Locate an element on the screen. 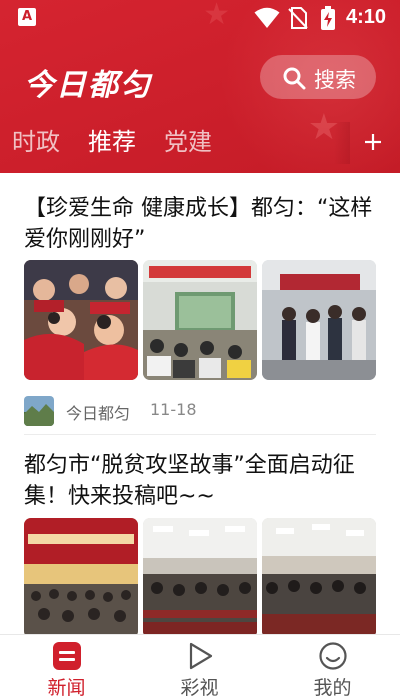  no-sim-icon is located at coordinates (298, 18).